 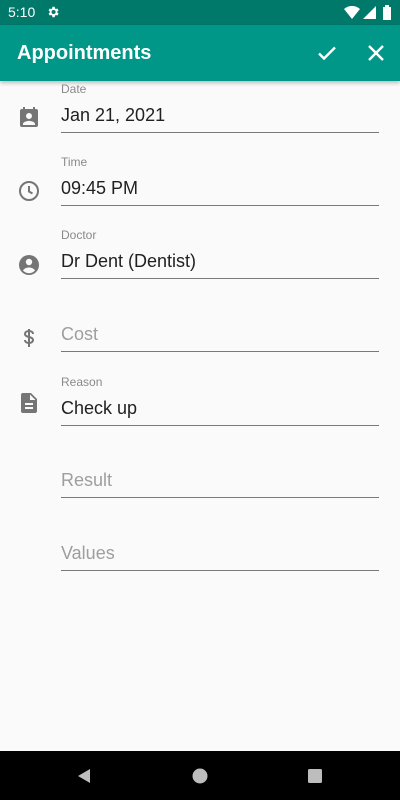 I want to click on time-field: Time 09:45 PM, so click(x=220, y=180).